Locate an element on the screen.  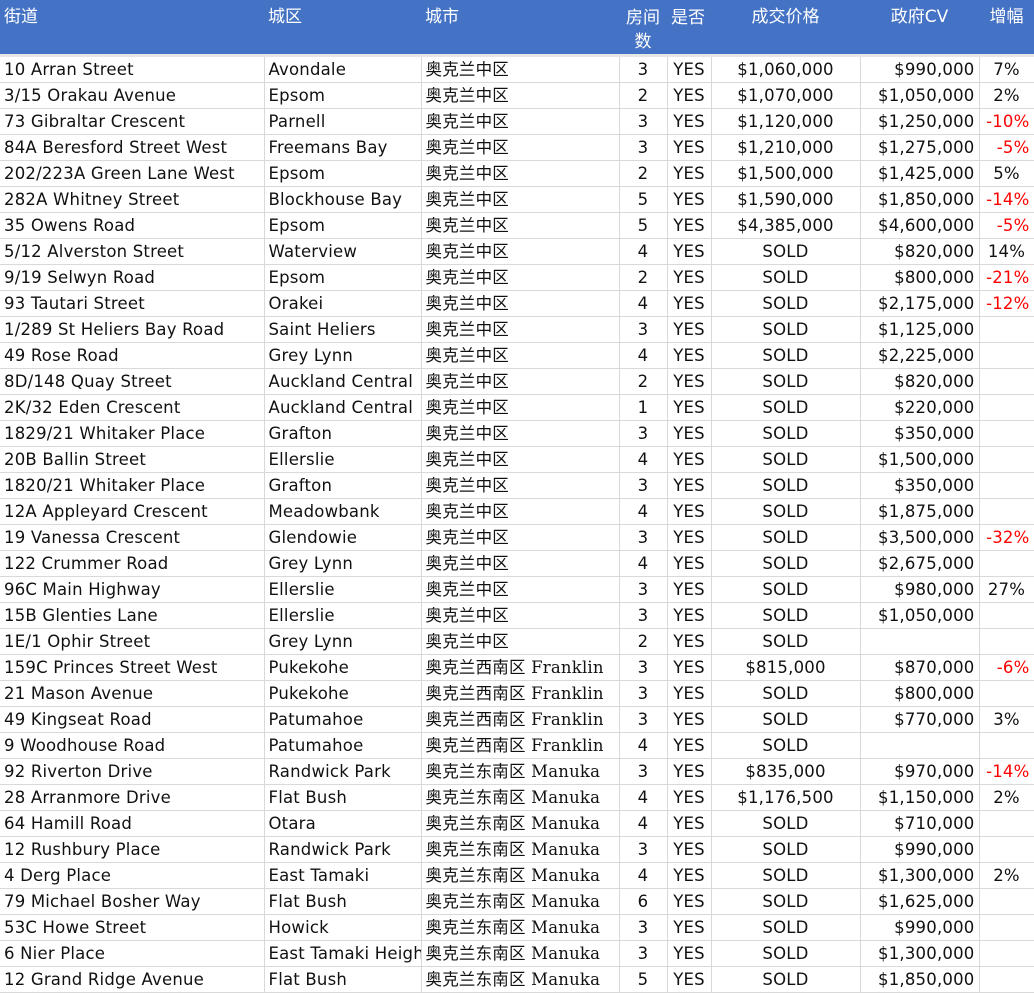
sale-price-cell: $1,120,000 is located at coordinates (786, 121).